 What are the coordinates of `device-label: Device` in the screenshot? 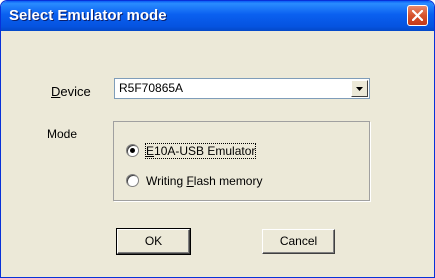 It's located at (71, 91).